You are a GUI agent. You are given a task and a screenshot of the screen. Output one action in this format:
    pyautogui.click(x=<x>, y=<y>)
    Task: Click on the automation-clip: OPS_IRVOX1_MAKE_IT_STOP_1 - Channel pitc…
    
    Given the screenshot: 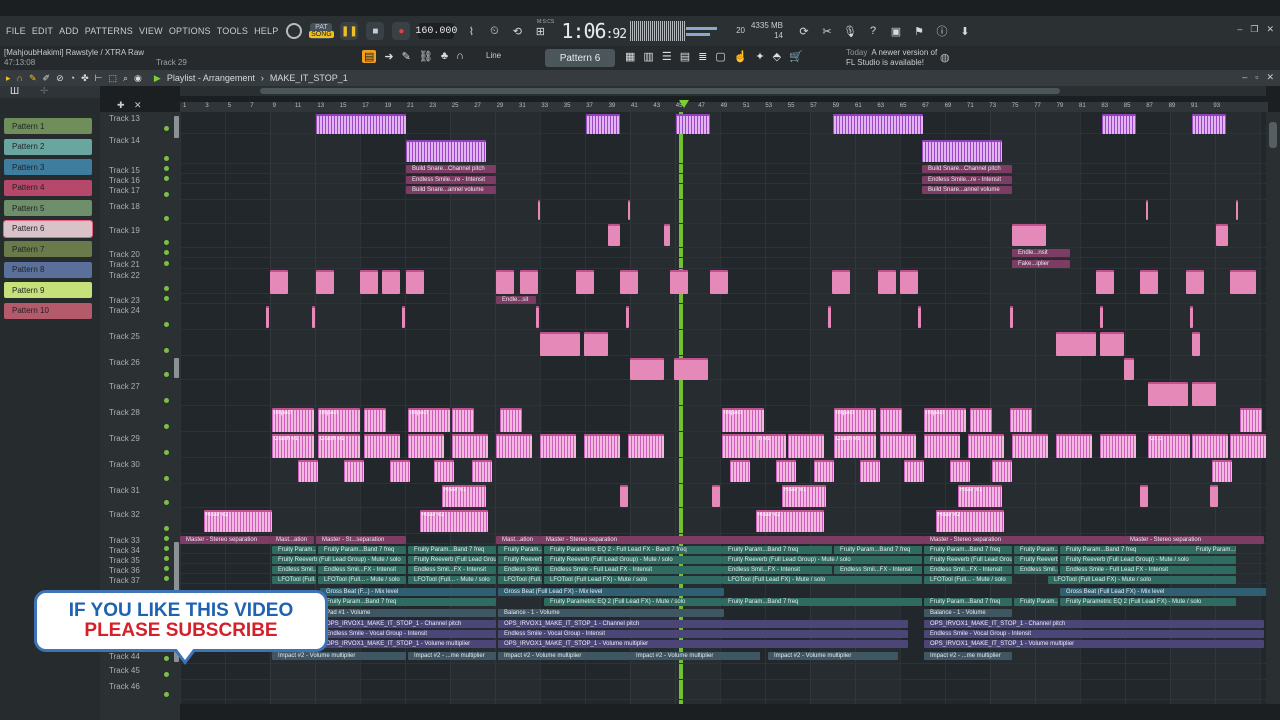 What is the action you would take?
    pyautogui.click(x=703, y=624)
    